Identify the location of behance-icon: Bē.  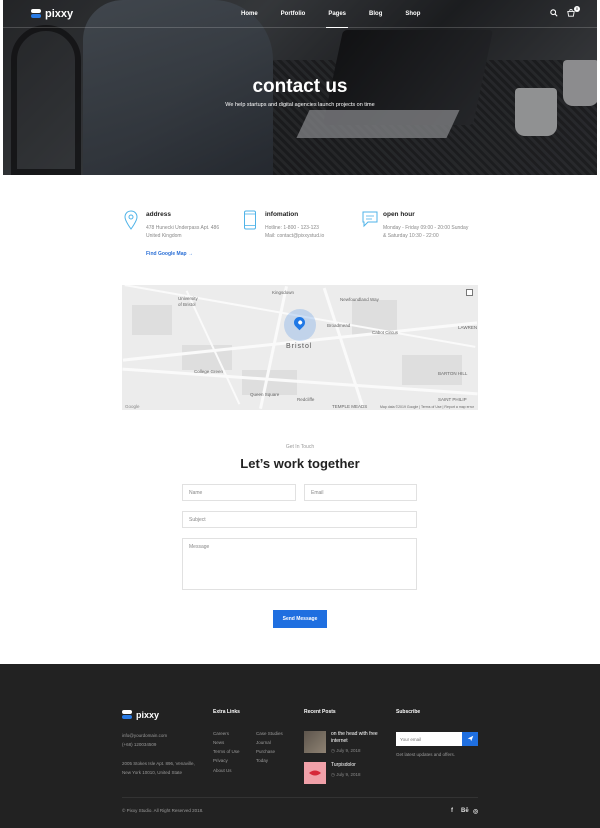
(465, 811).